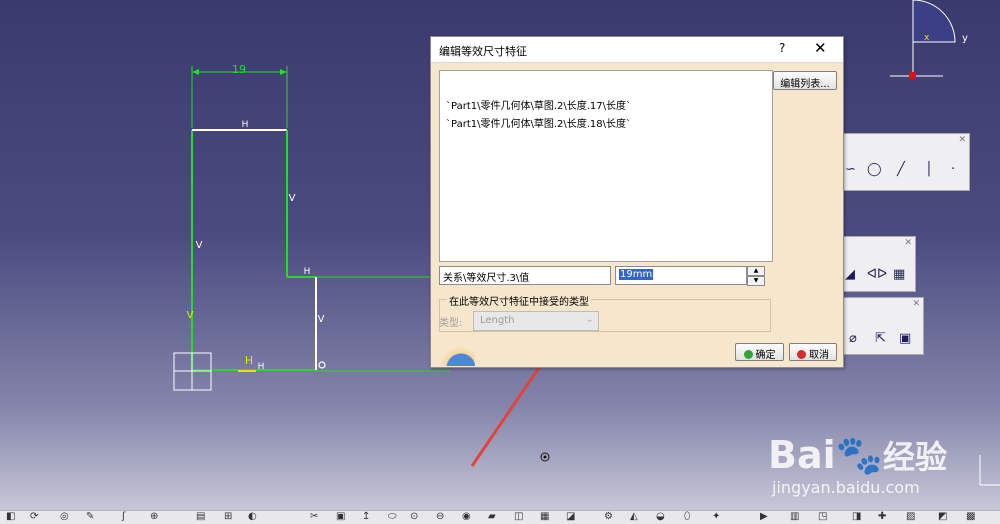 The image size is (1000, 524). I want to click on toolbar-icon: ◨, so click(856, 516).